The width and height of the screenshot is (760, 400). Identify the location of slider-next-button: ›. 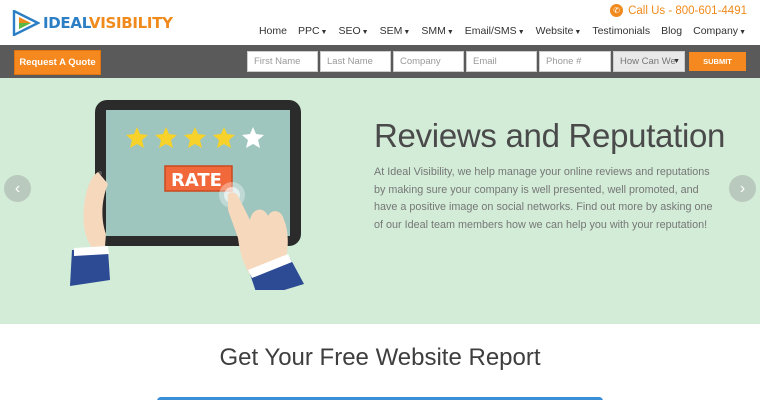
(742, 188).